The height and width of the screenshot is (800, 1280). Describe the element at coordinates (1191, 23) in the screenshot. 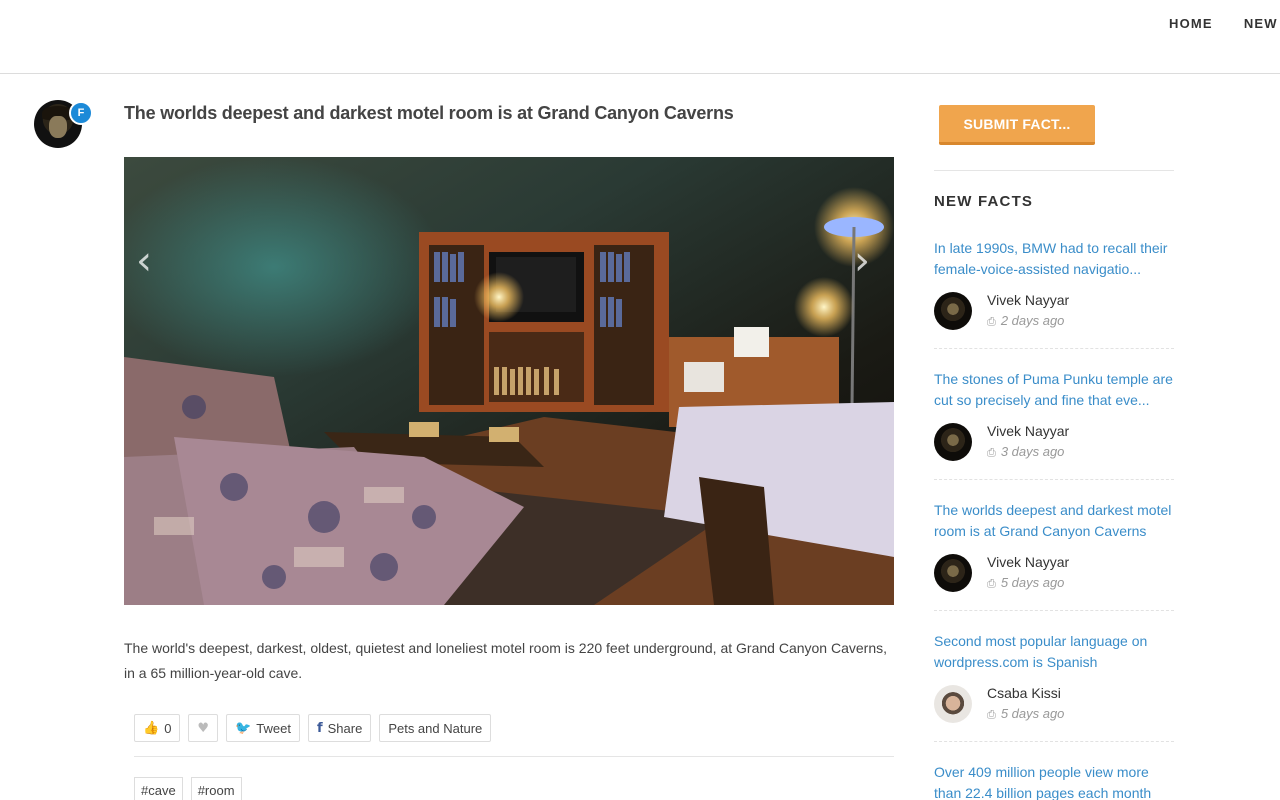

I see `nav-home-link: HOME` at that location.